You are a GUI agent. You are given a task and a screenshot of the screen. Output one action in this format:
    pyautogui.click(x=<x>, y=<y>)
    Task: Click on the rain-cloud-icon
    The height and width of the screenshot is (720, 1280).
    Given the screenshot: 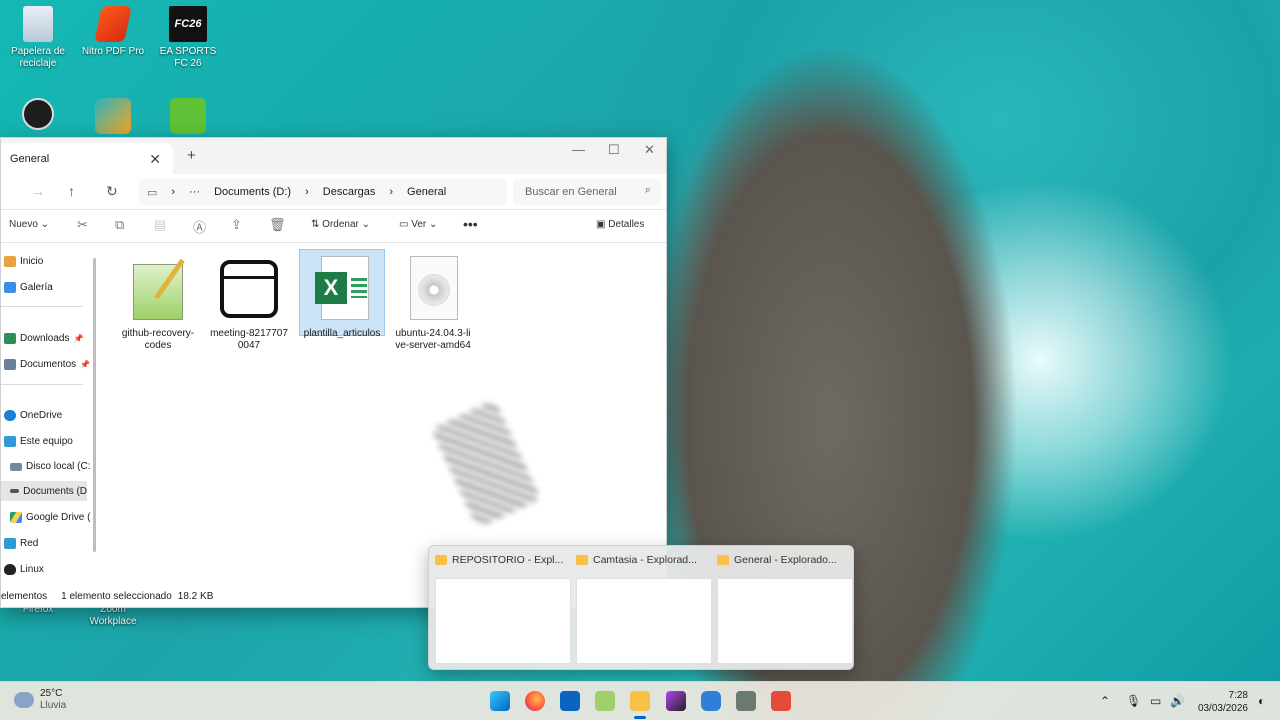 What is the action you would take?
    pyautogui.click(x=24, y=700)
    